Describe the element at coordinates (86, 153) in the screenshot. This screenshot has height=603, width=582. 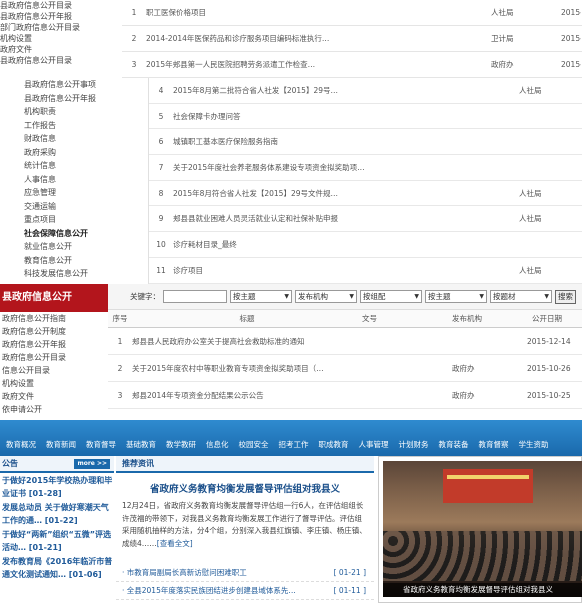
I see `tree-item: 政府采购` at that location.